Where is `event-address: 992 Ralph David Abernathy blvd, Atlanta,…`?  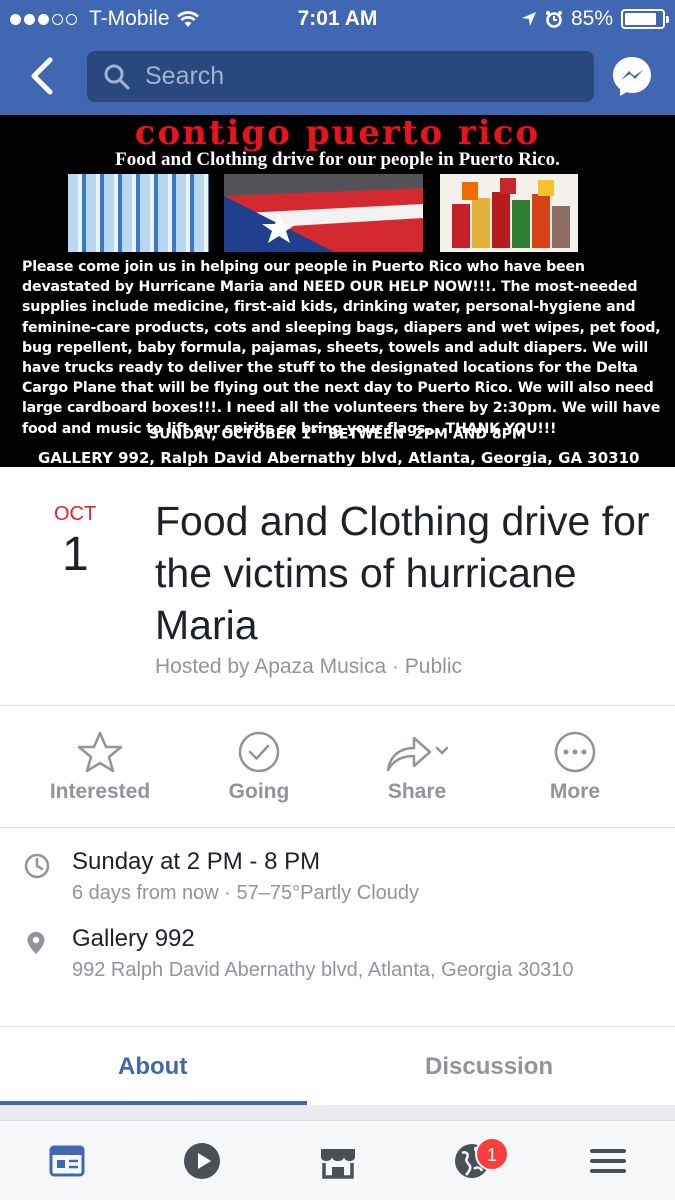
event-address: 992 Ralph David Abernathy blvd, Atlanta,… is located at coordinates (352, 970).